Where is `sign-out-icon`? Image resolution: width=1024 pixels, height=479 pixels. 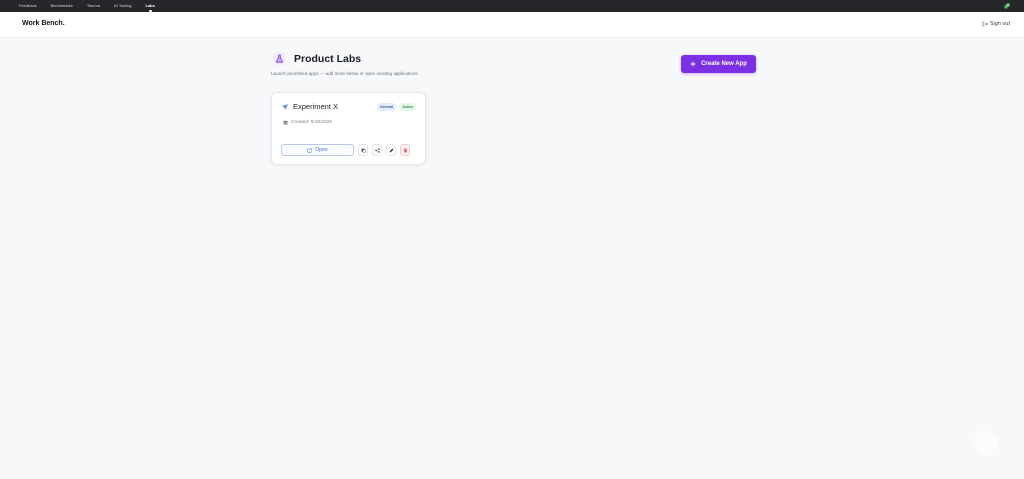
sign-out-icon is located at coordinates (985, 24).